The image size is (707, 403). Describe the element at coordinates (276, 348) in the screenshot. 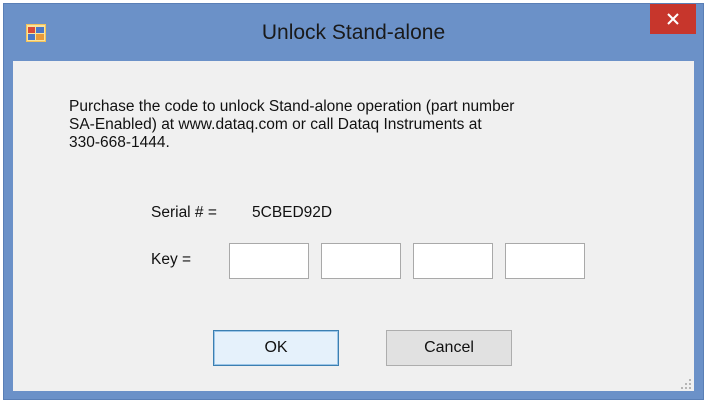

I see `ok-button: OK` at that location.